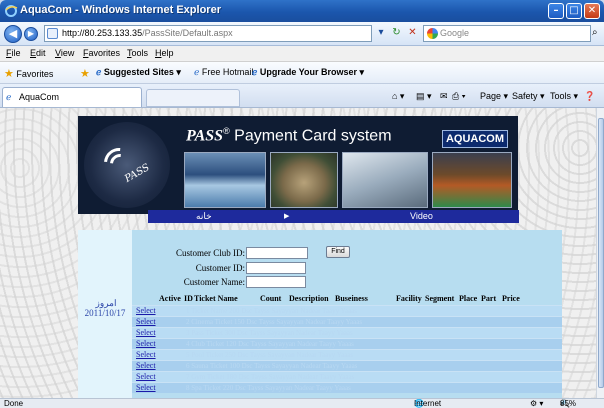  I want to click on print-icon: ⎙ ▾, so click(458, 96).